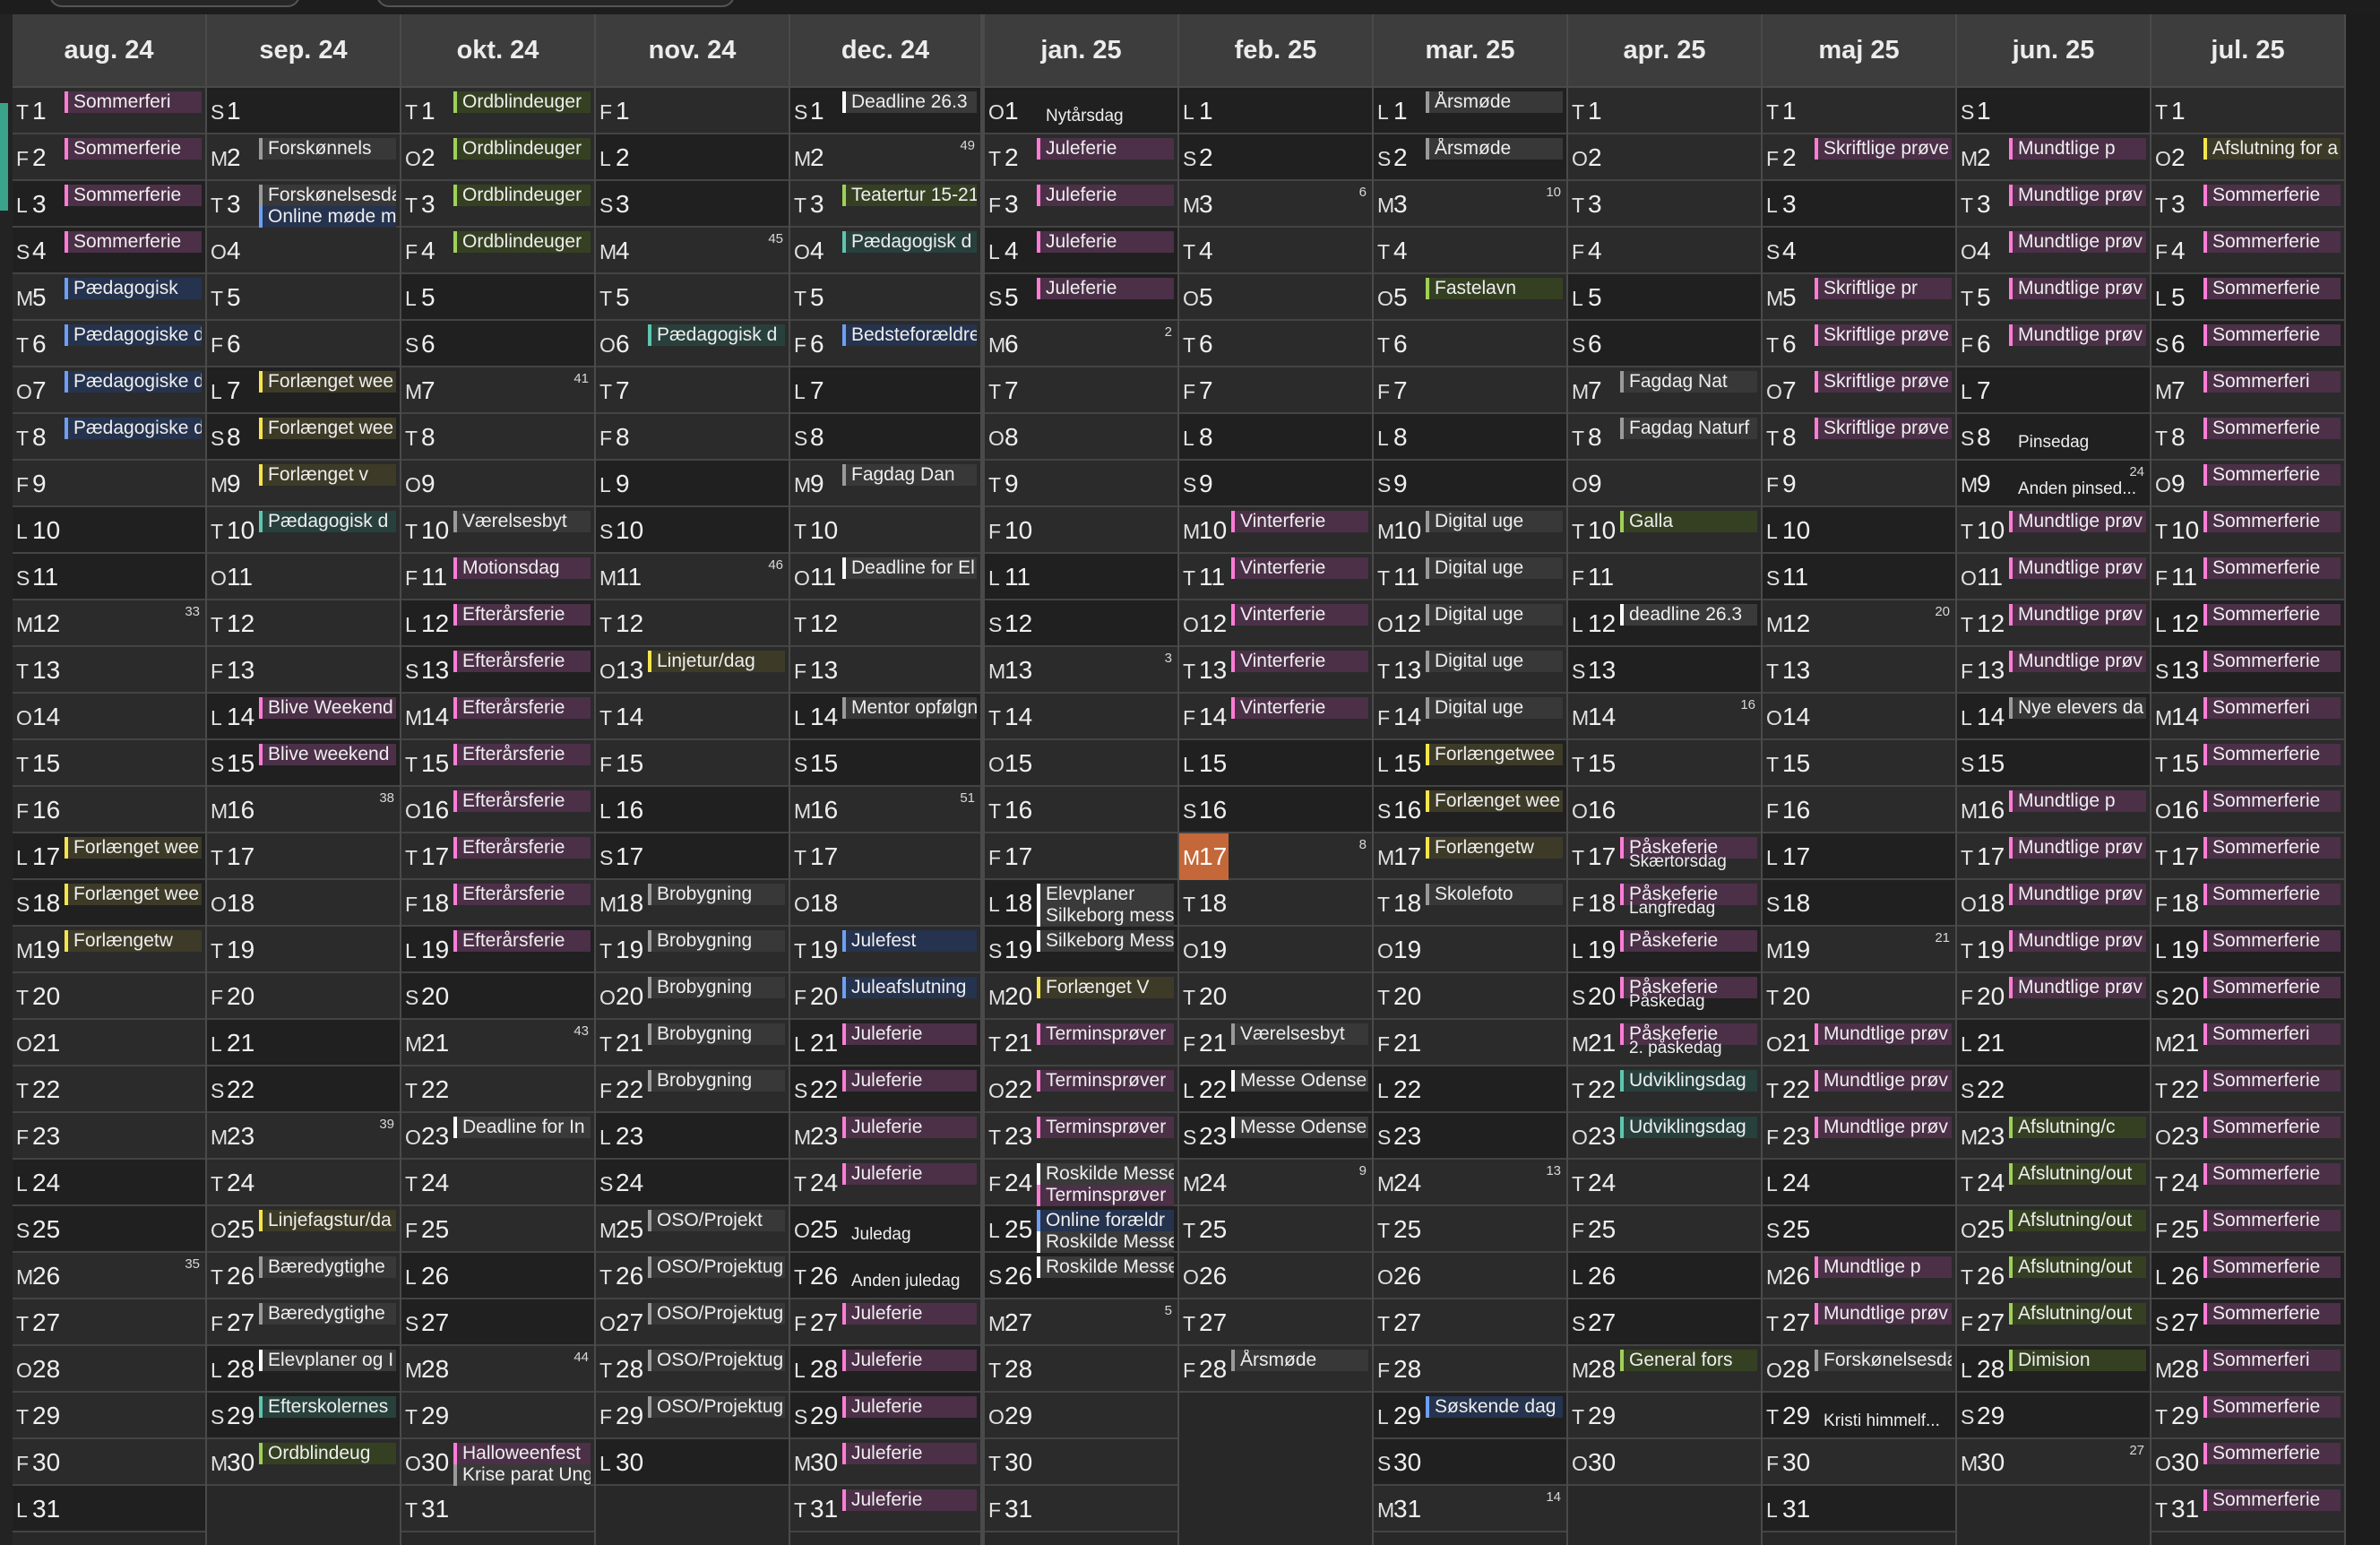  What do you see at coordinates (1664, 904) in the screenshot?
I see `day-cell: F 18 Påskeferie Langfredag` at bounding box center [1664, 904].